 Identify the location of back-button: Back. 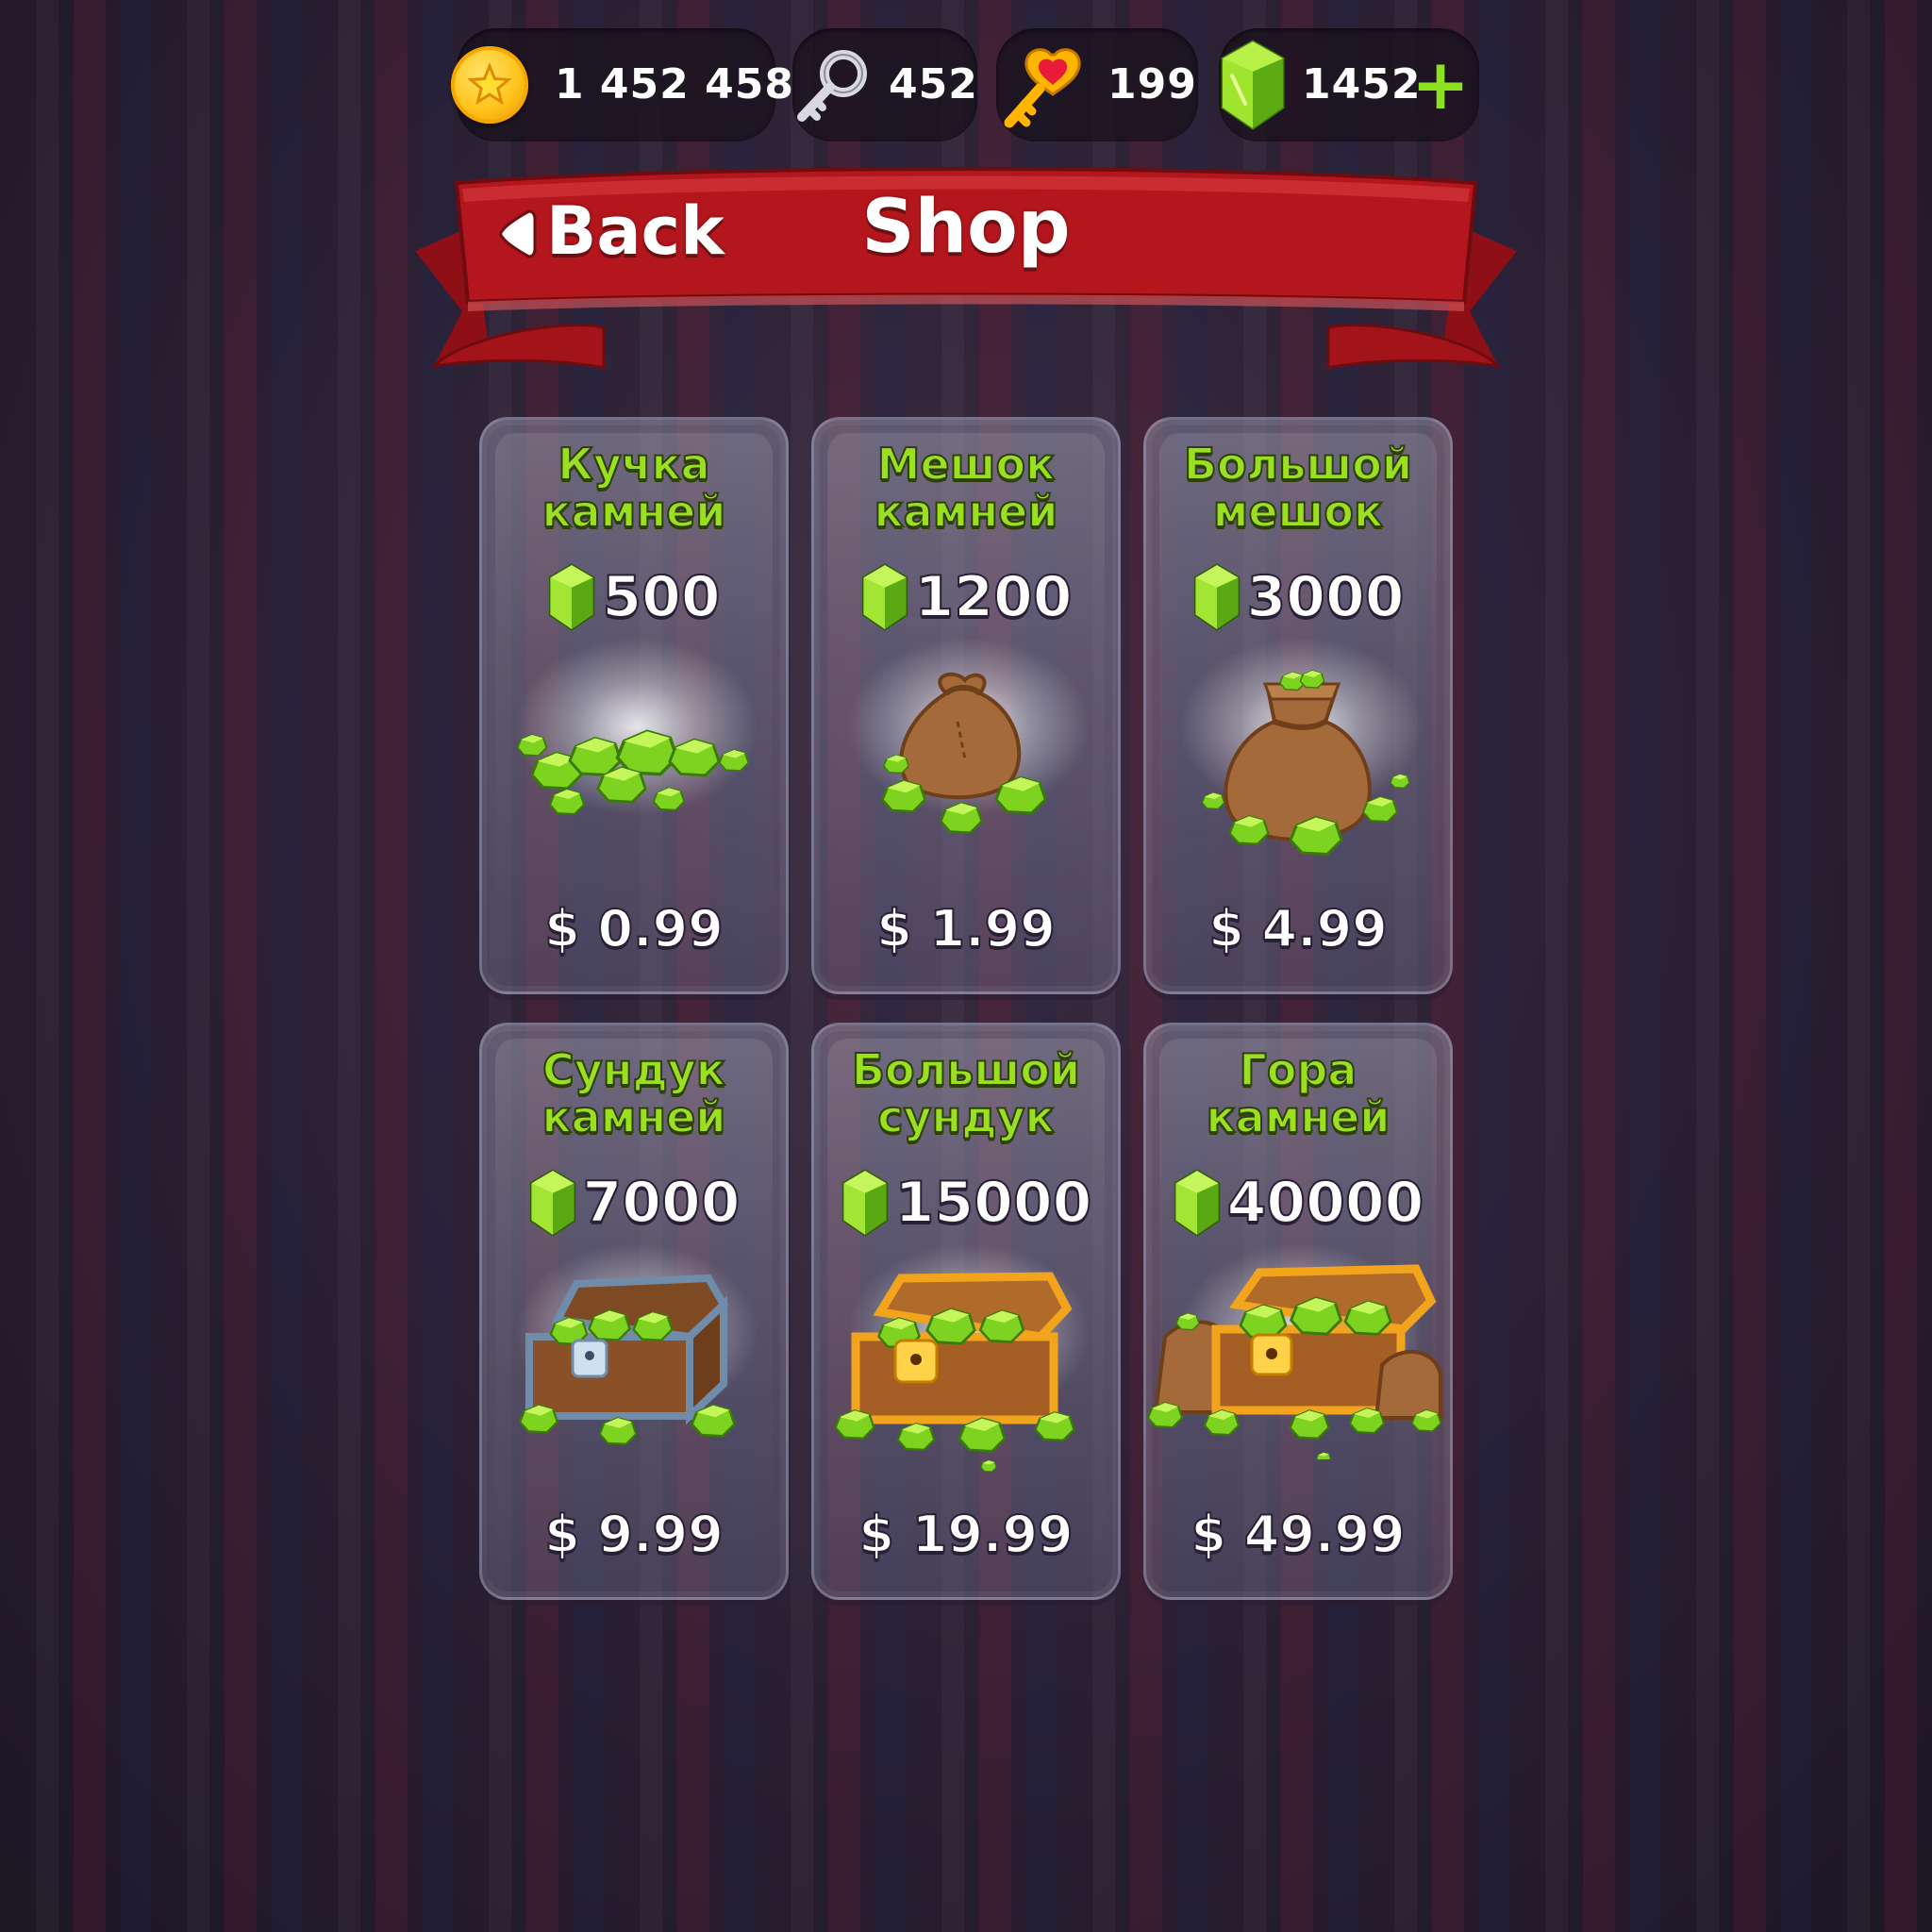
(610, 232).